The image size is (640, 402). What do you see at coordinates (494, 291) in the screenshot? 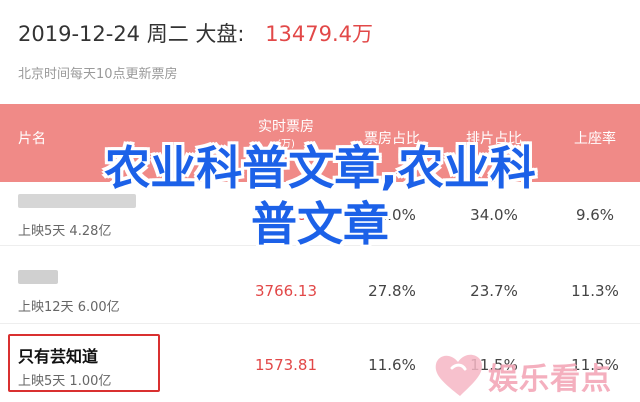
I see `schedule-share: 23.7%` at bounding box center [494, 291].